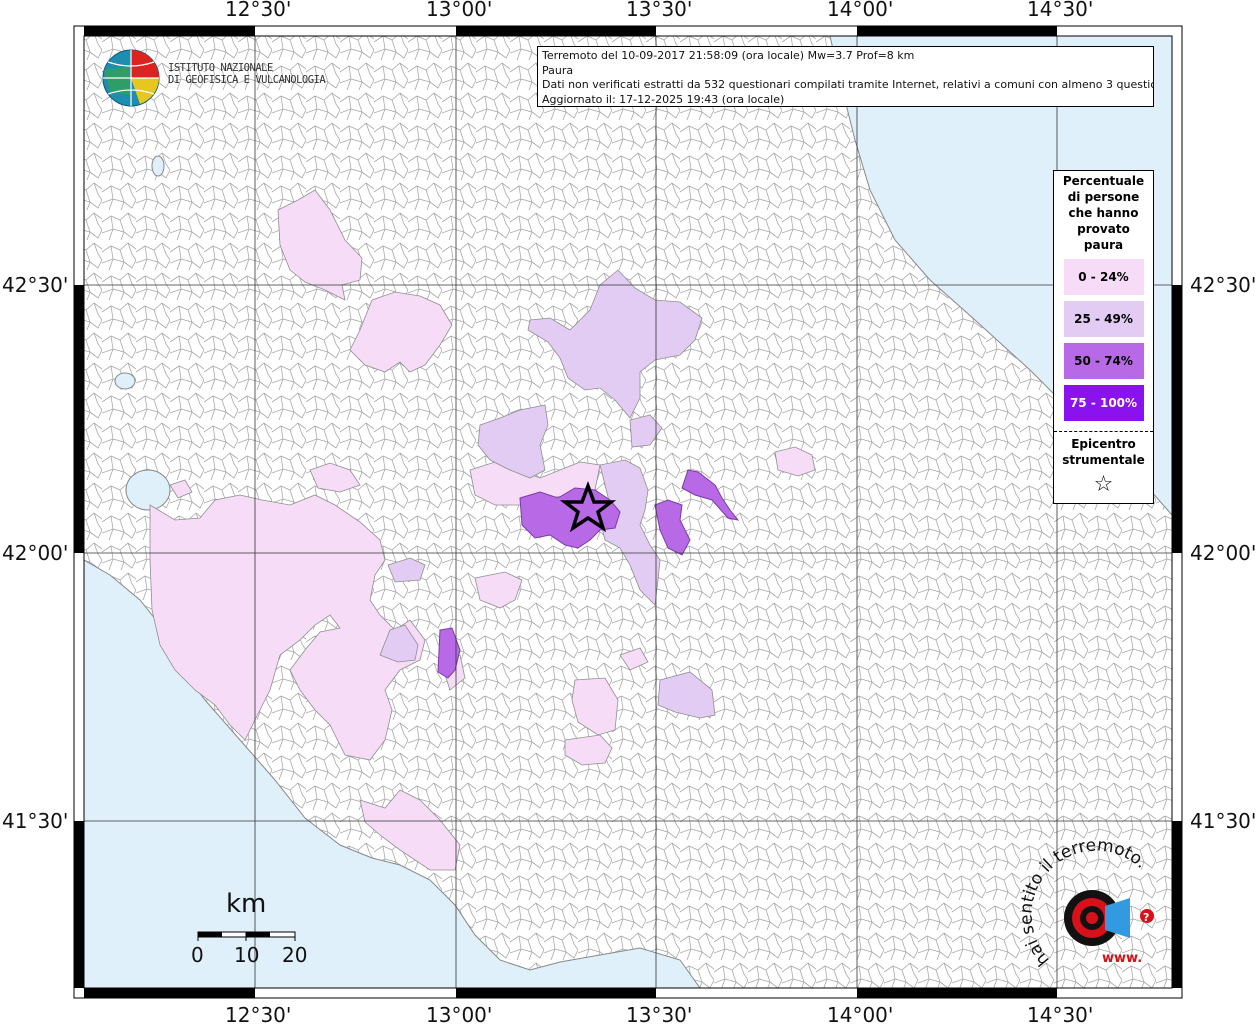  Describe the element at coordinates (247, 955) in the screenshot. I see `scale-tick-10: 10` at that location.